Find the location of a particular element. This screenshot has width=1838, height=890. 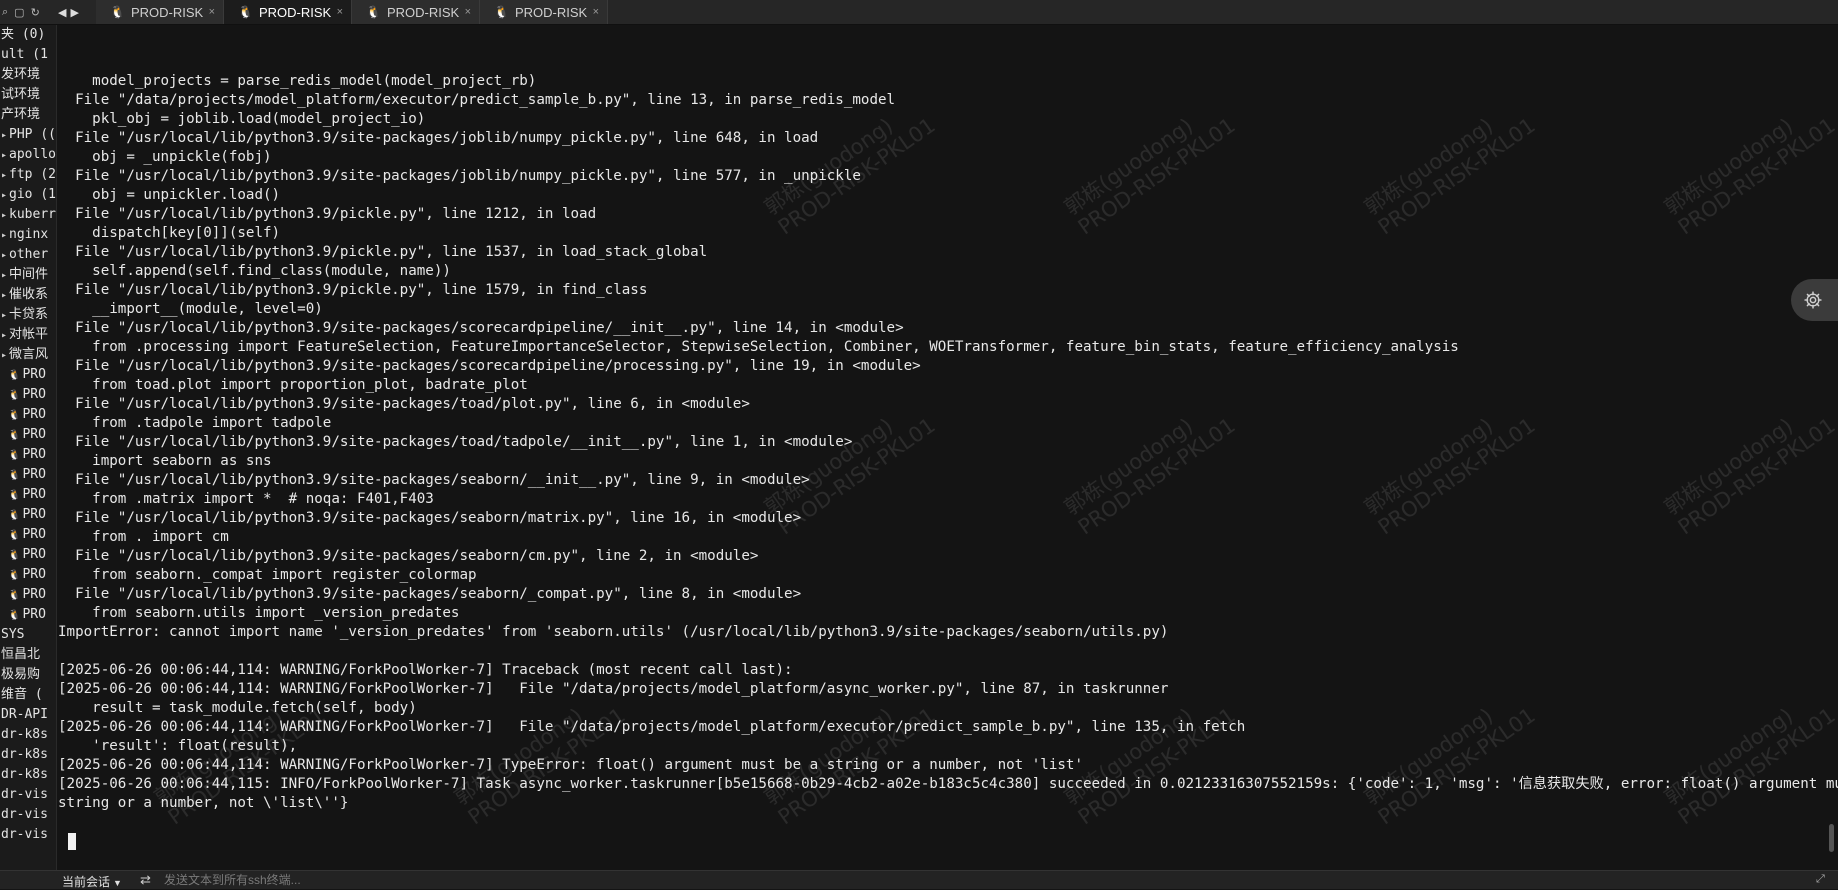

sidebar-item: 夹 (0) is located at coordinates (28, 35).